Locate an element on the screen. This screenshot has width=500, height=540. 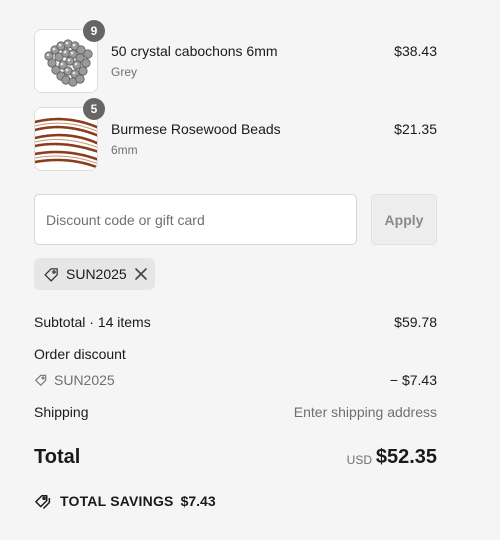
line-item: 5 Burmese Rosewood Beads 6mm $21.35 is located at coordinates (235, 134).